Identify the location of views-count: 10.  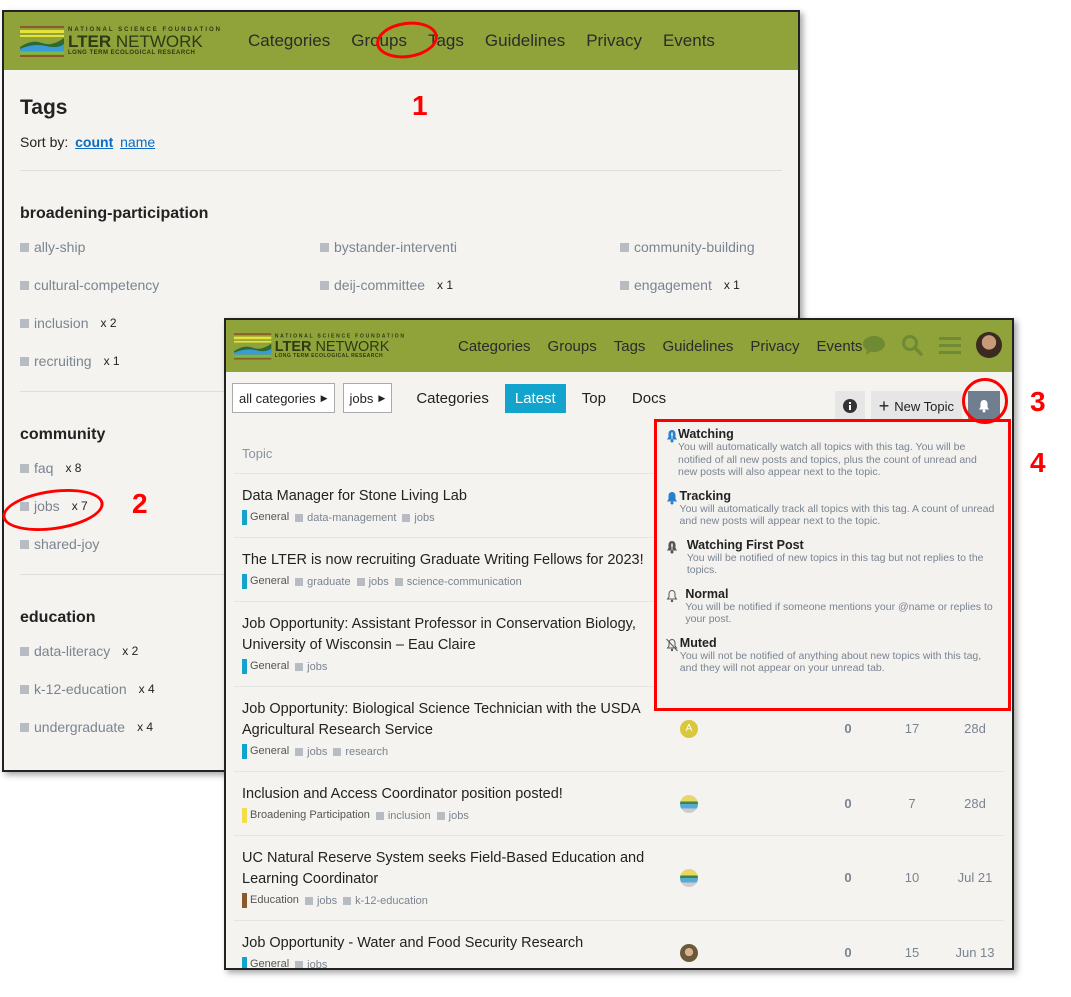
(912, 877).